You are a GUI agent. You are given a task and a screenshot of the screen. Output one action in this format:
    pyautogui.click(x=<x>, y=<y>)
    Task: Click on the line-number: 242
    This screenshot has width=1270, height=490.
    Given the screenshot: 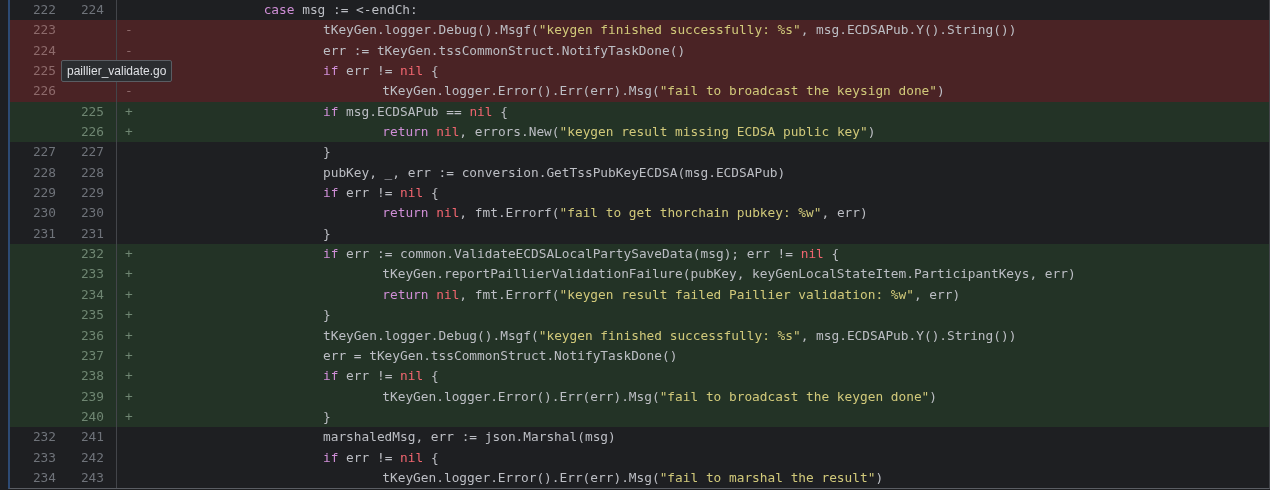 What is the action you would take?
    pyautogui.click(x=92, y=457)
    